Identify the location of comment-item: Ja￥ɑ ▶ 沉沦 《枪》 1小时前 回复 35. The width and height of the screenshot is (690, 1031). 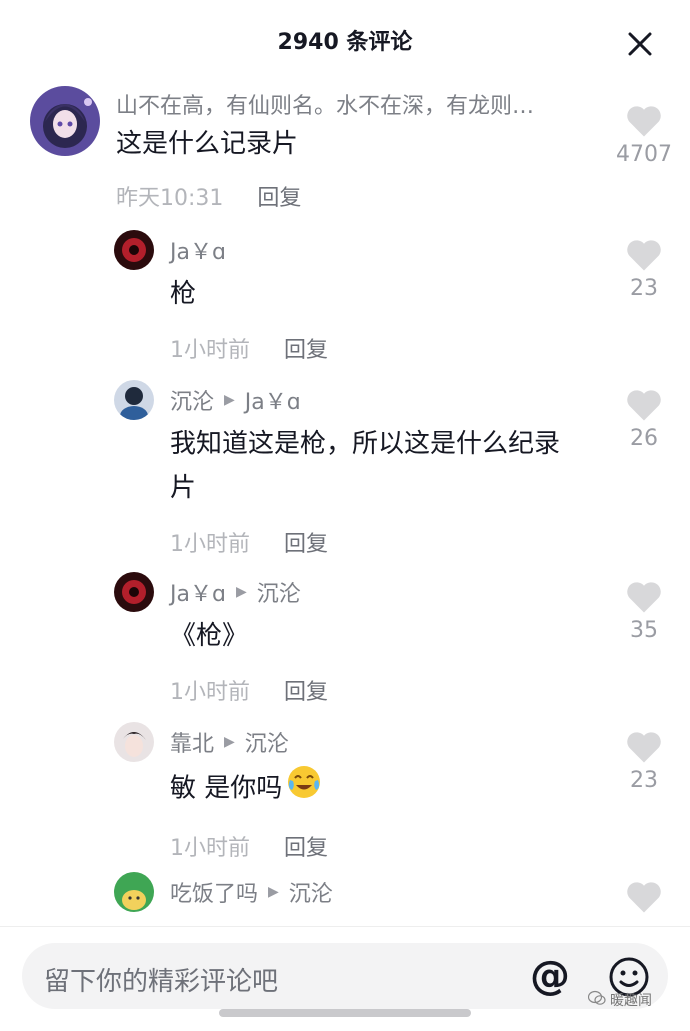
(345, 642).